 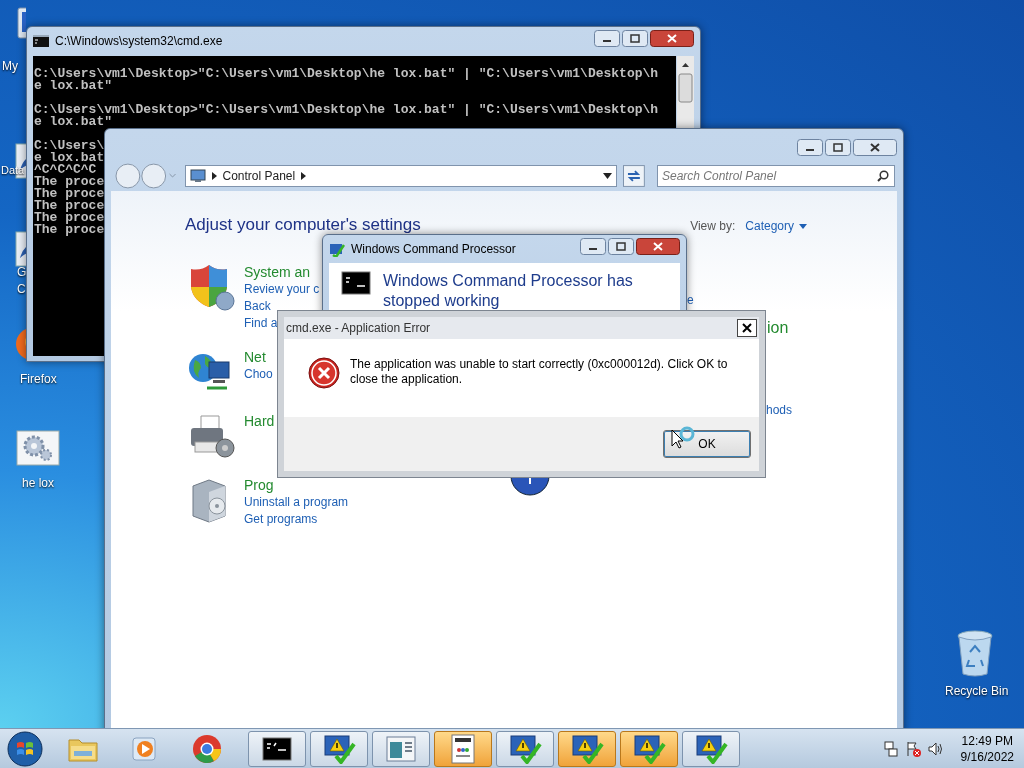 I want to click on network-icon, so click(x=890, y=748).